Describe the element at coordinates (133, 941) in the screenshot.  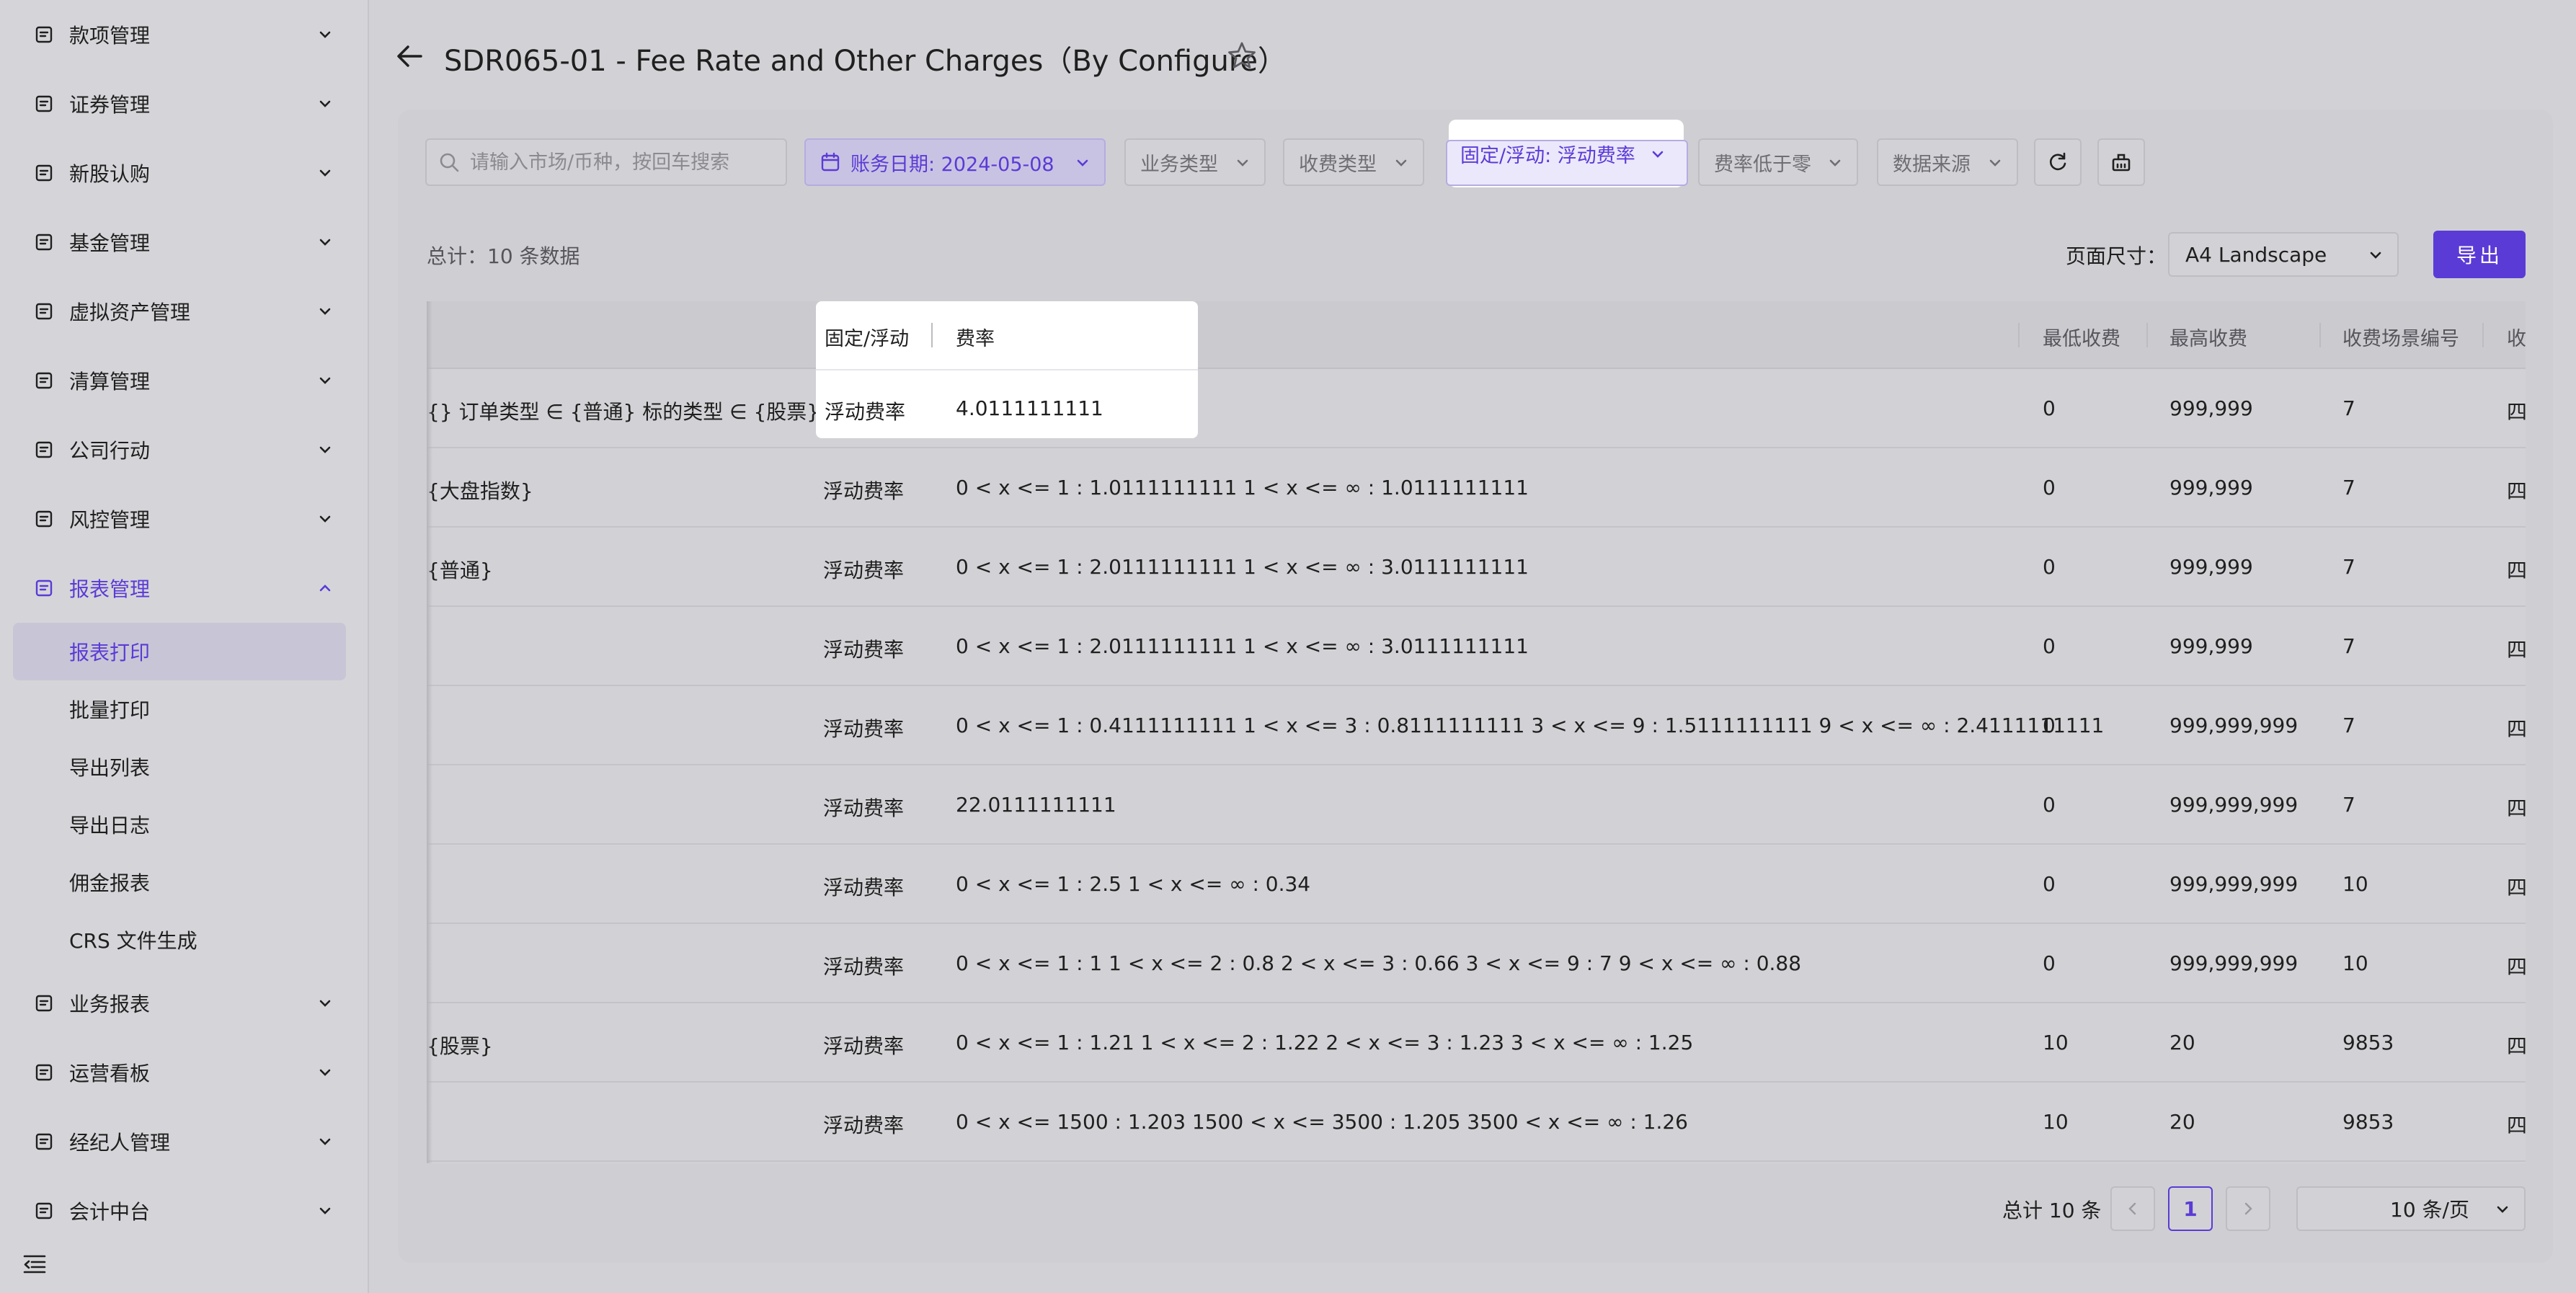
I see `sidebar-subitem-label: CRS 文件生成` at that location.